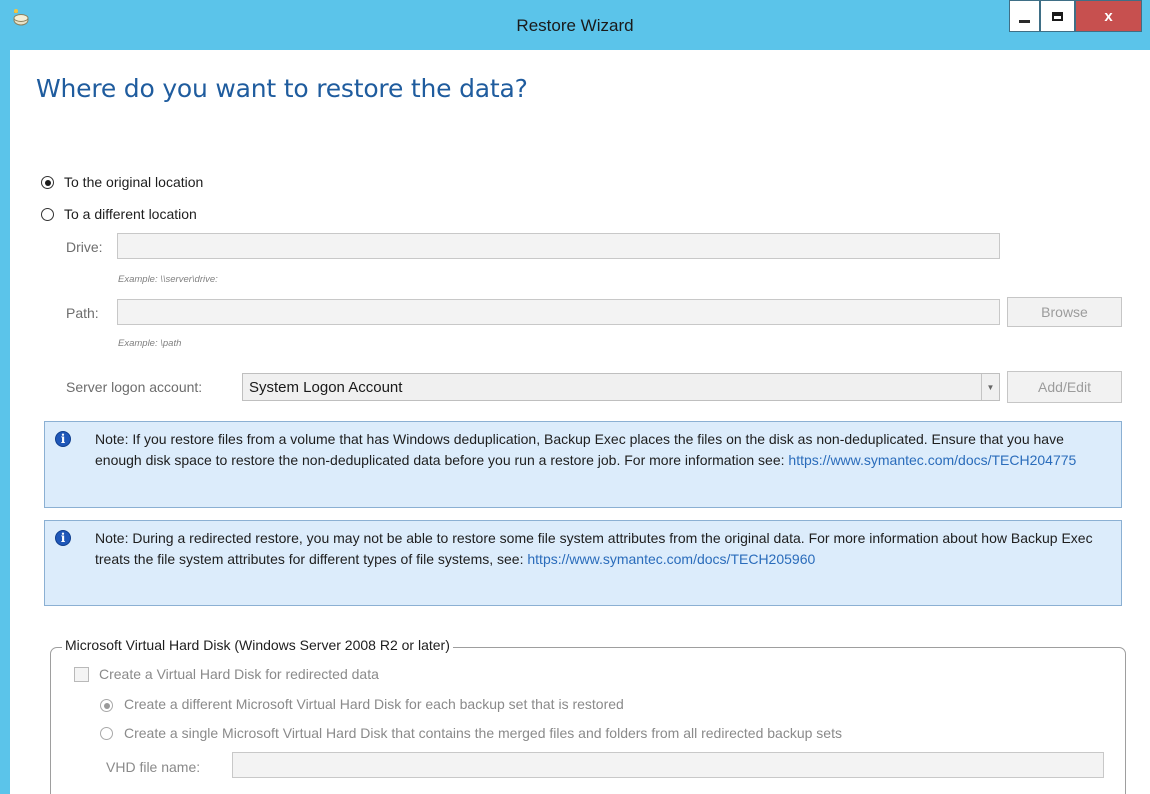 The width and height of the screenshot is (1150, 794). Describe the element at coordinates (150, 343) in the screenshot. I see `path-example: Example: \path` at that location.